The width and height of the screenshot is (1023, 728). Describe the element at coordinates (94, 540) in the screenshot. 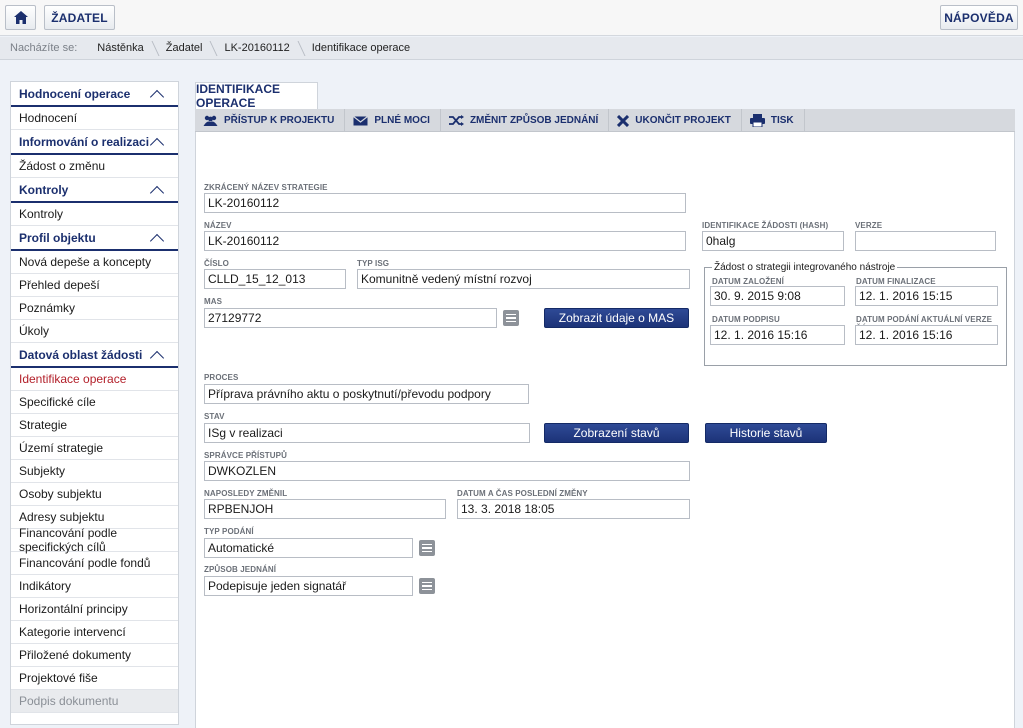

I see `sidebar-item-financovani-cile: Financování podle specifických cílů` at that location.